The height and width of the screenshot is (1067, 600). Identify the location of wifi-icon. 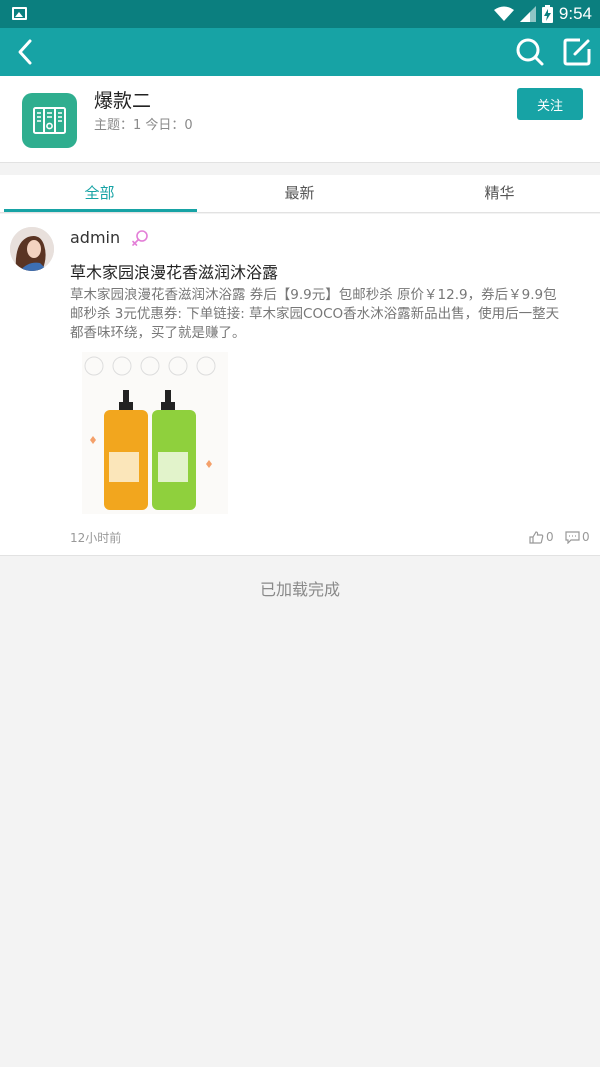
(503, 13).